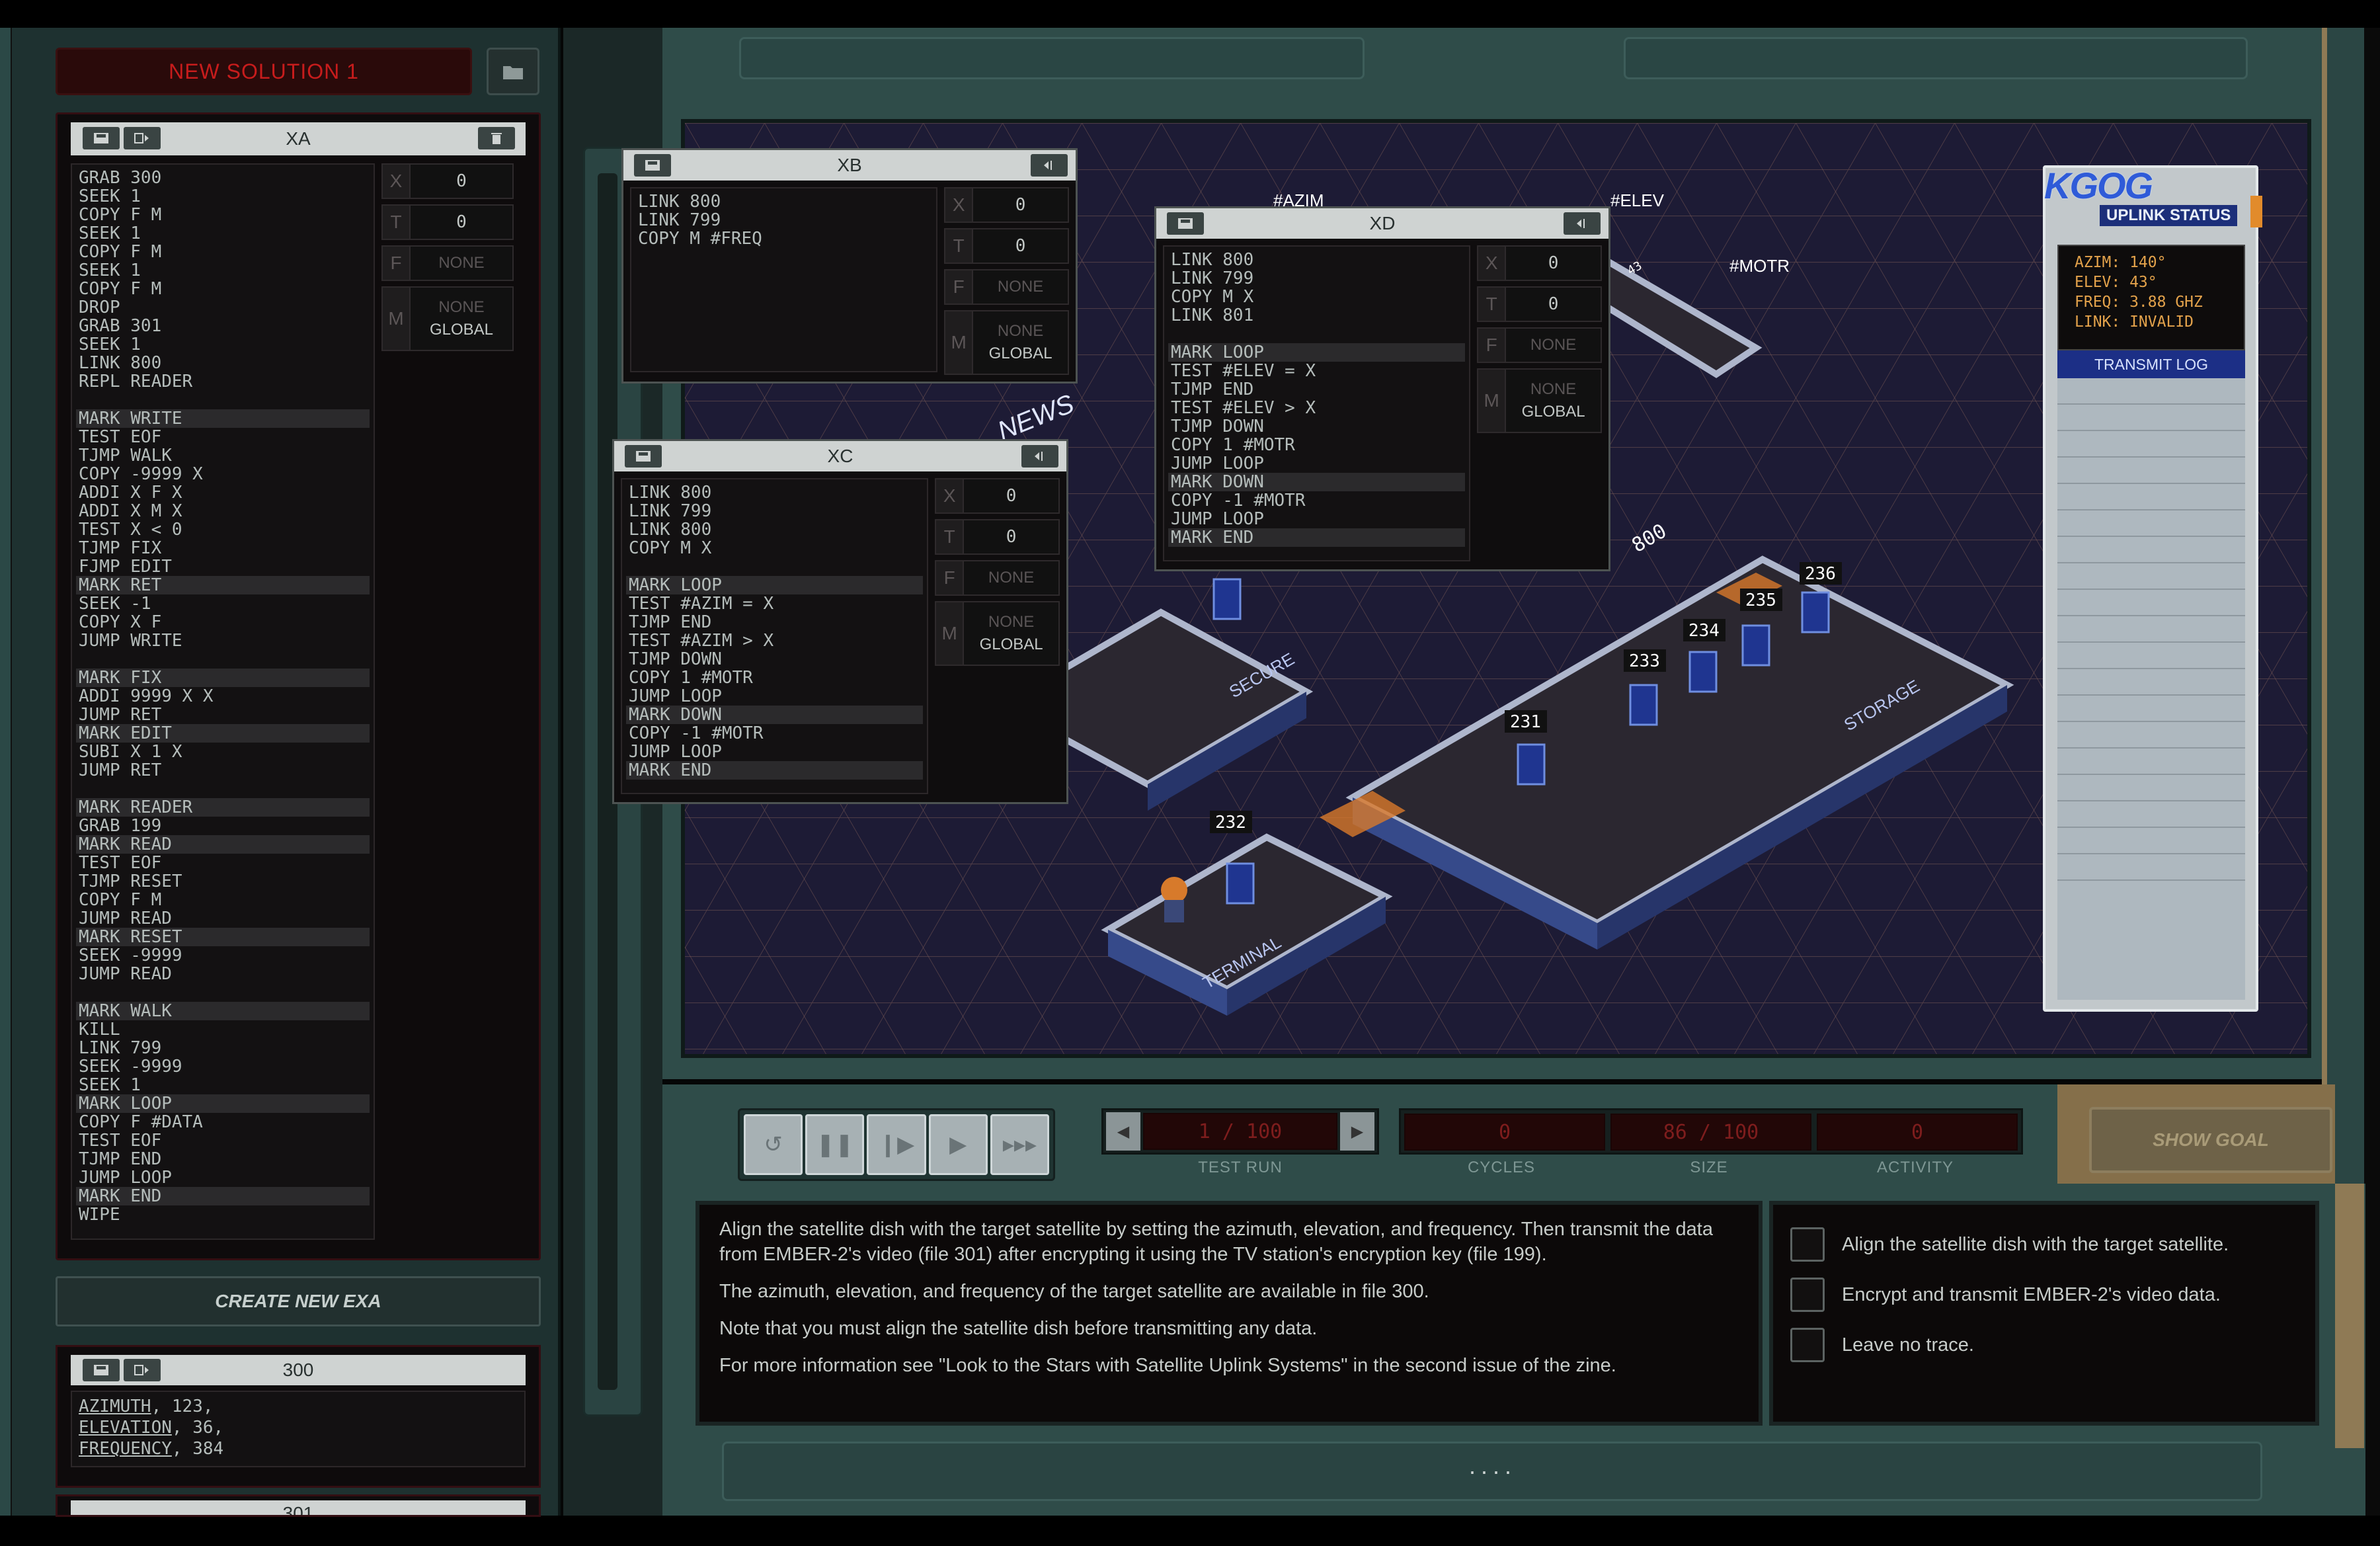 Image resolution: width=2380 pixels, height=1546 pixels. What do you see at coordinates (774, 640) in the screenshot?
I see `code-line: TEST #AZIM > X` at bounding box center [774, 640].